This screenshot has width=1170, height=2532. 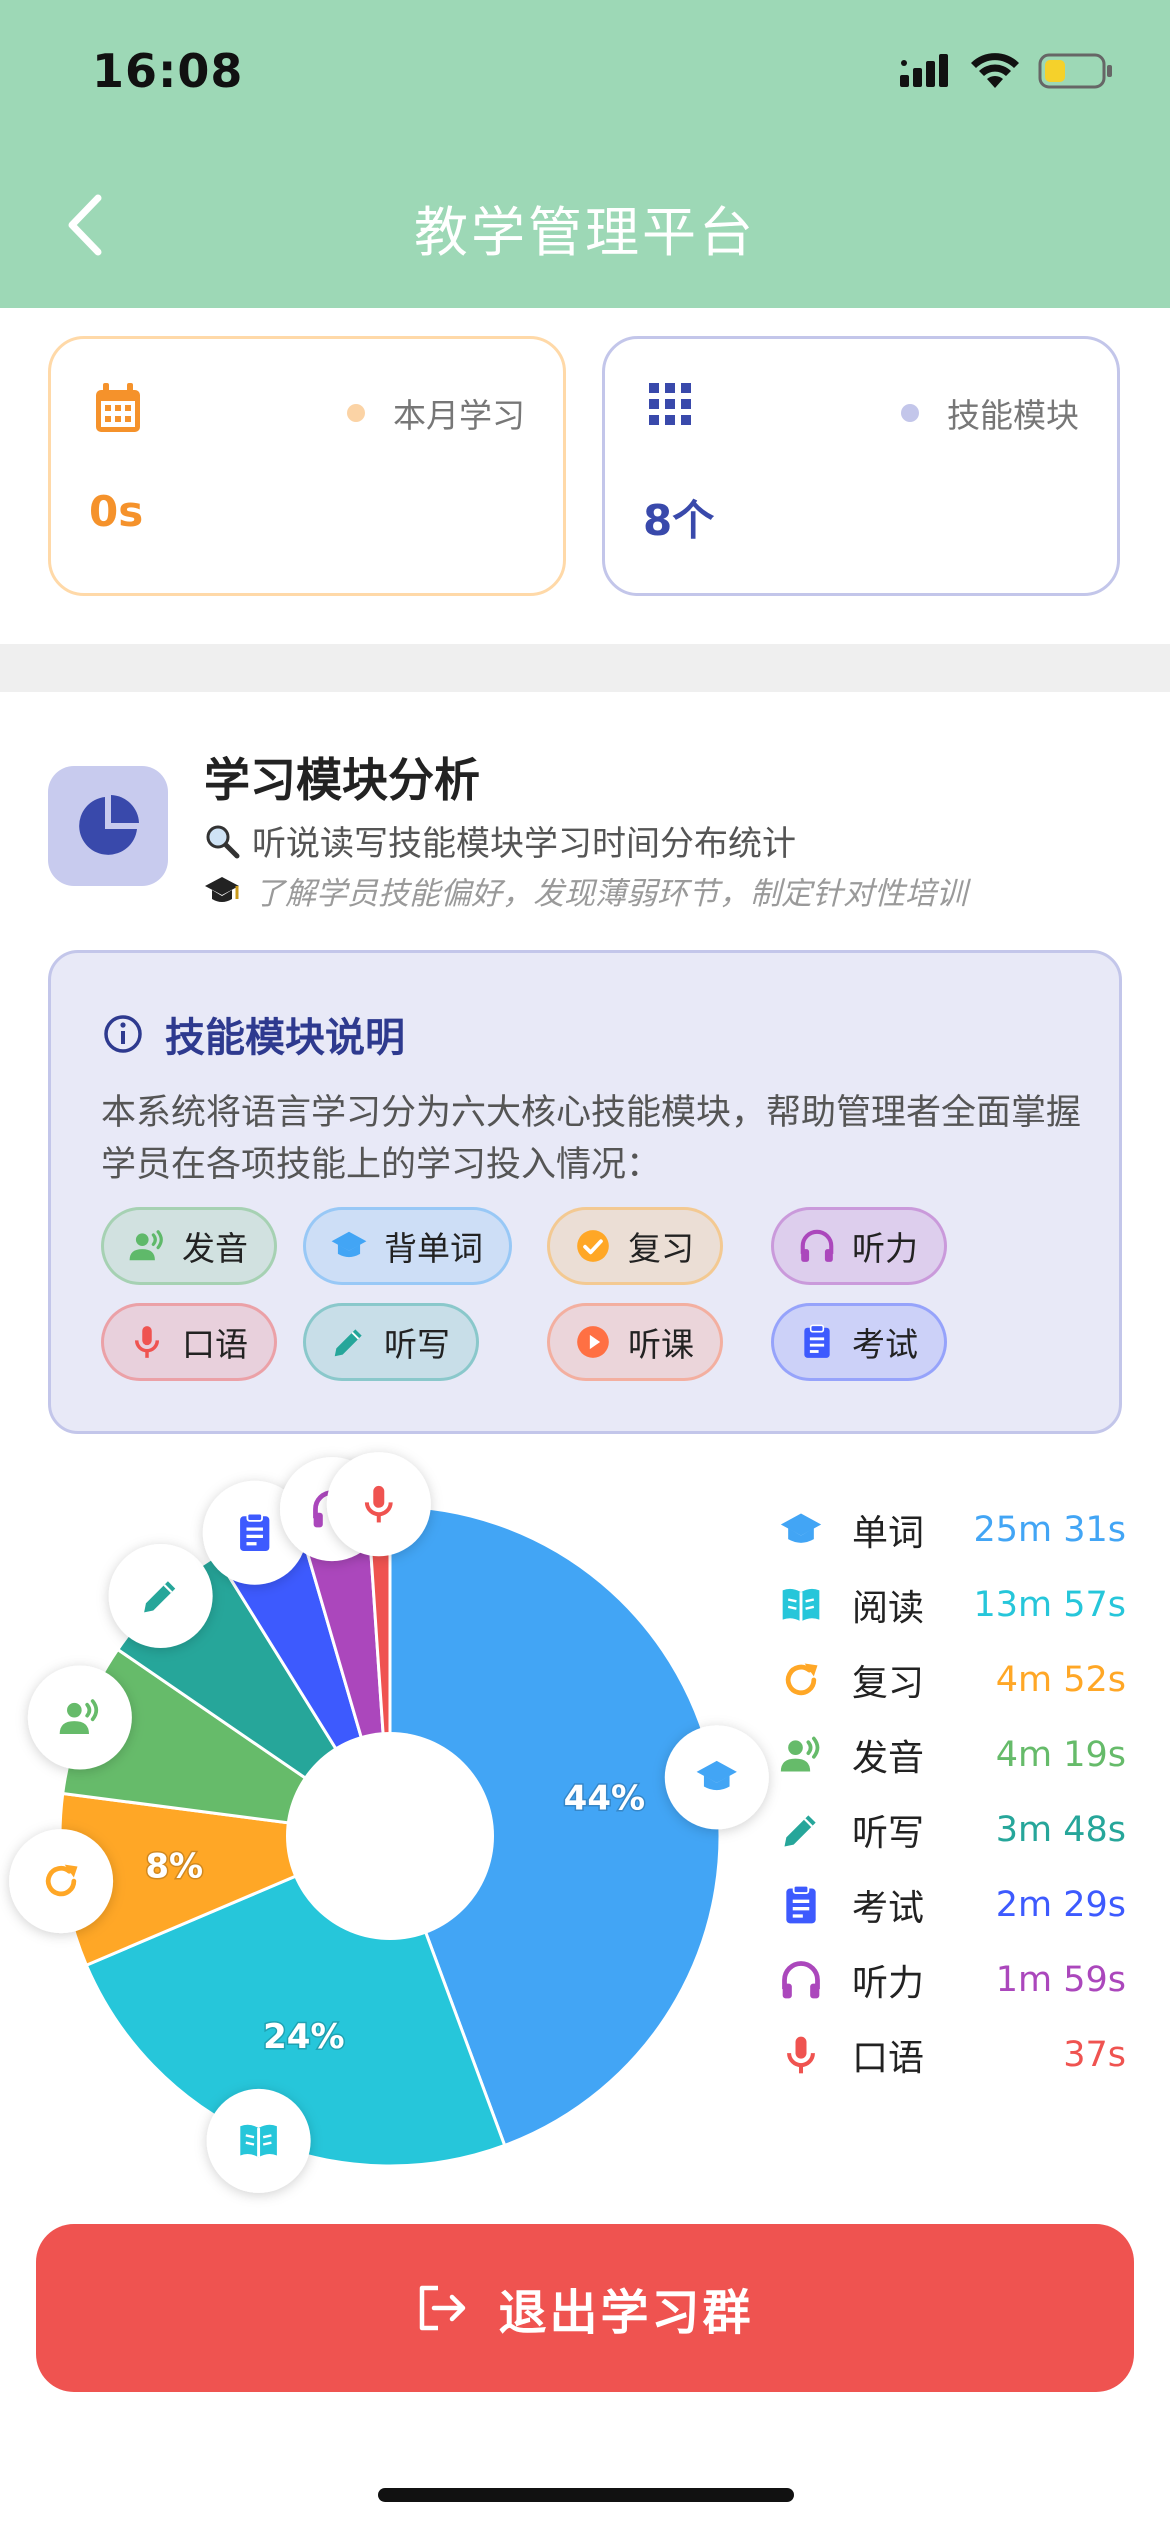 What do you see at coordinates (604, 1799) in the screenshot?
I see `pie-percent-label: 44%` at bounding box center [604, 1799].